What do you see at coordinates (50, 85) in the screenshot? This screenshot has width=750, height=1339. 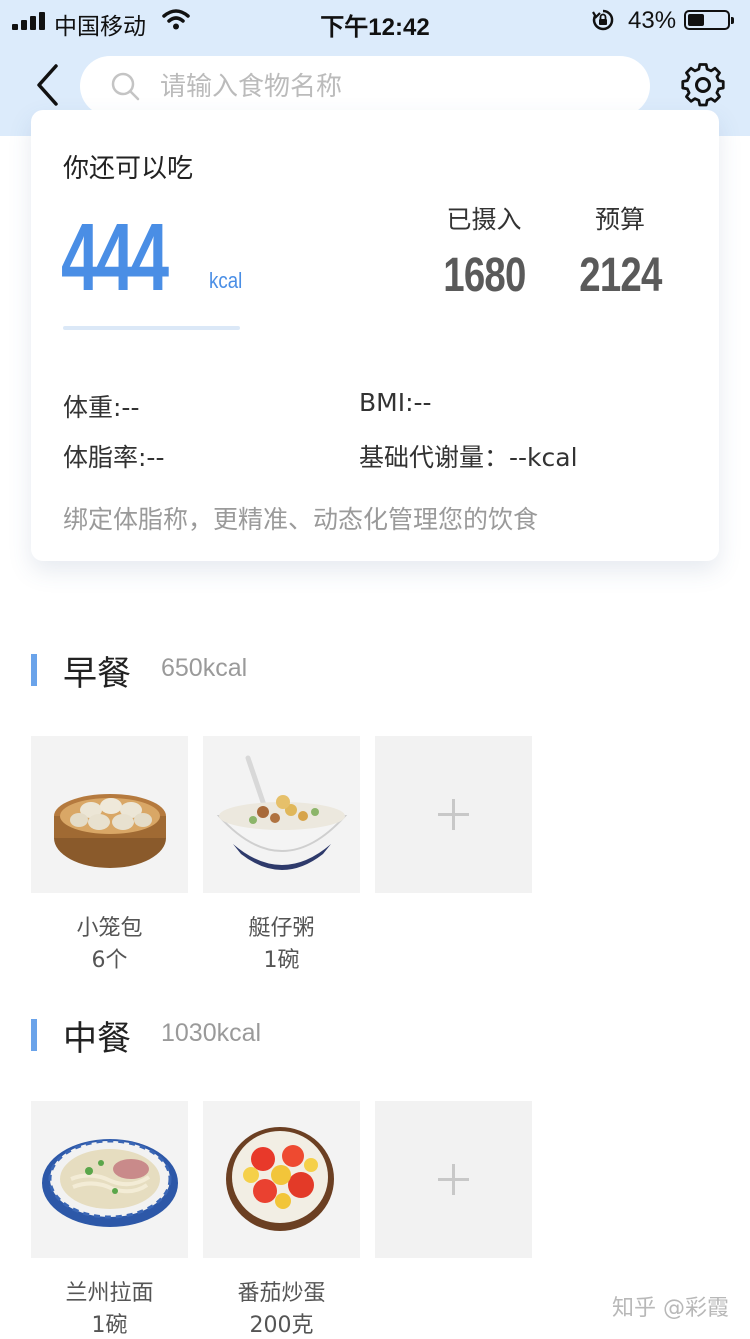 I see `back-button` at bounding box center [50, 85].